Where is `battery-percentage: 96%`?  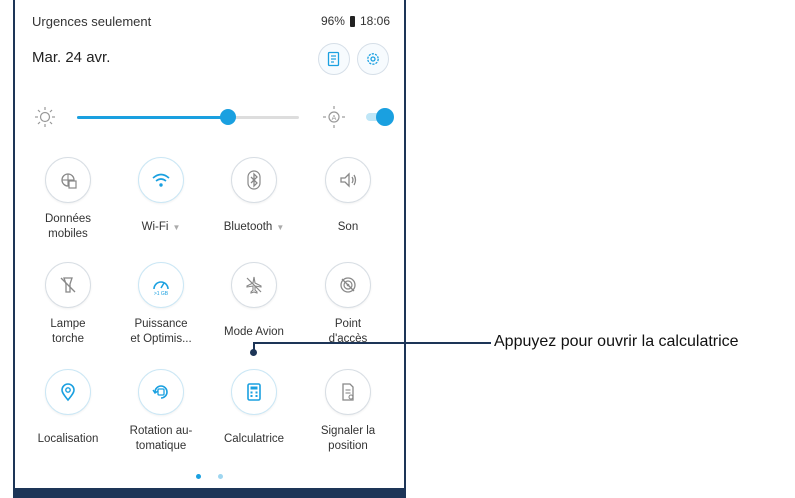
battery-percentage: 96% is located at coordinates (332, 21).